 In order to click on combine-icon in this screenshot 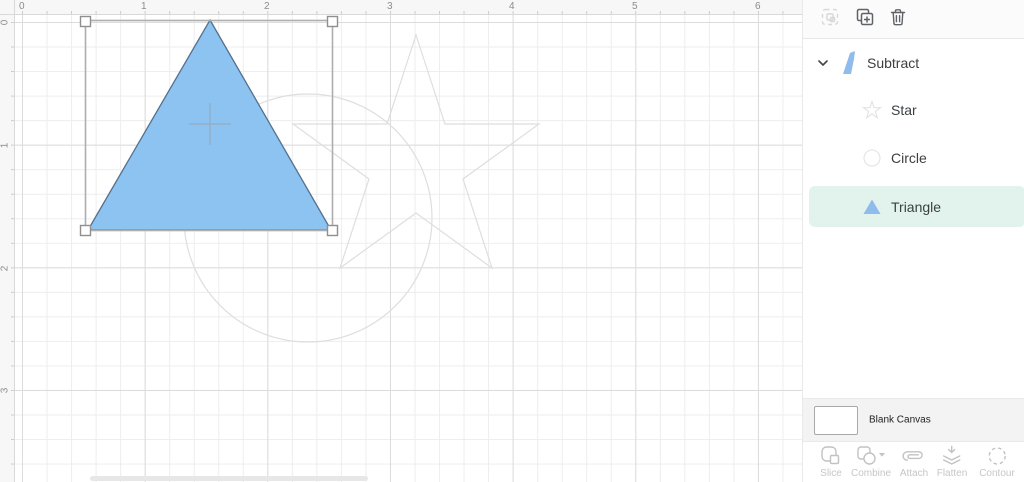, I will do `click(871, 456)`.